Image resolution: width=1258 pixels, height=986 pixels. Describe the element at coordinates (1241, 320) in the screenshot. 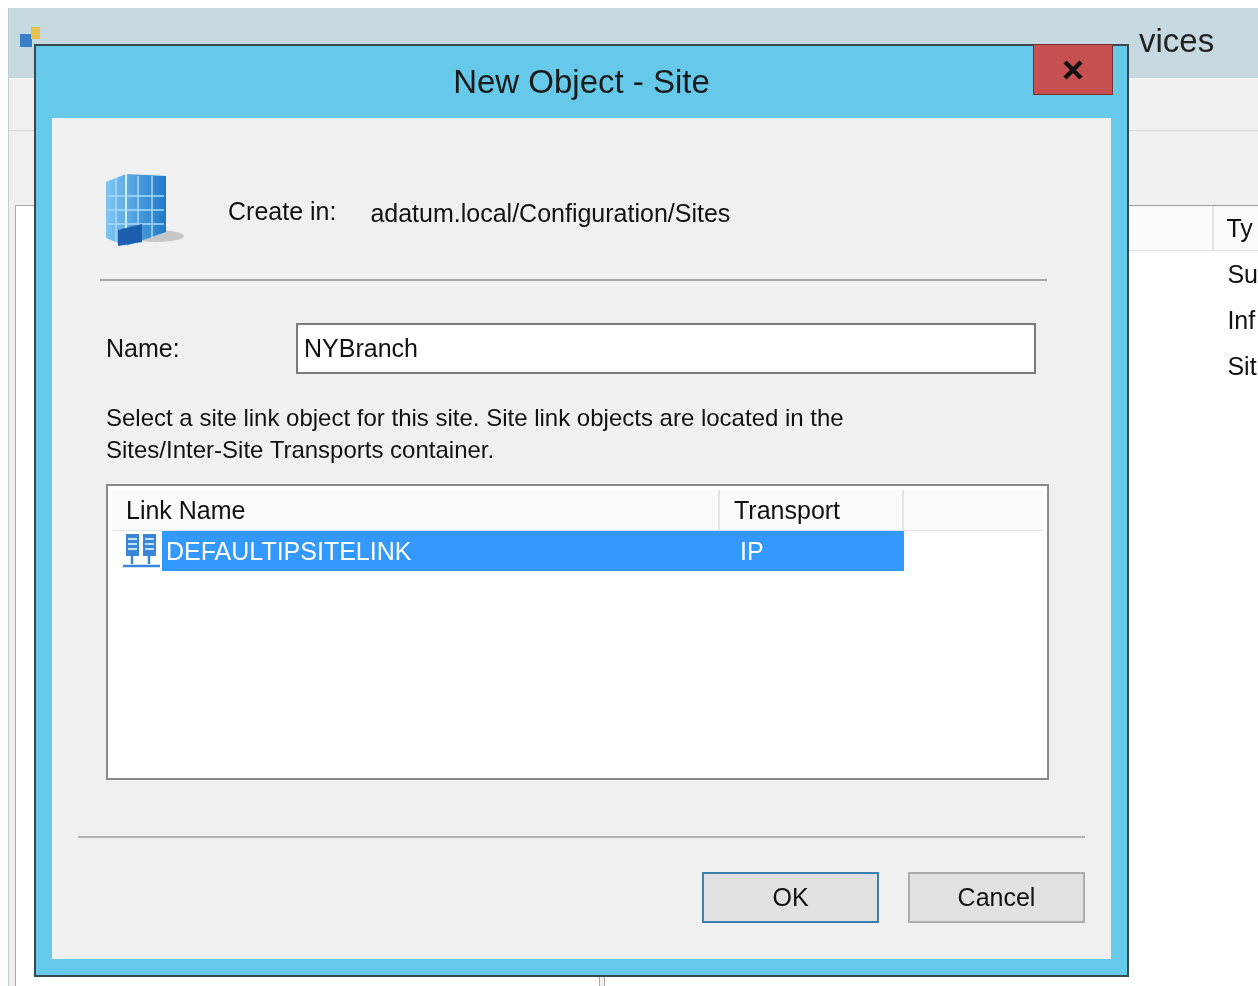

I see `list-cell: Inf` at that location.